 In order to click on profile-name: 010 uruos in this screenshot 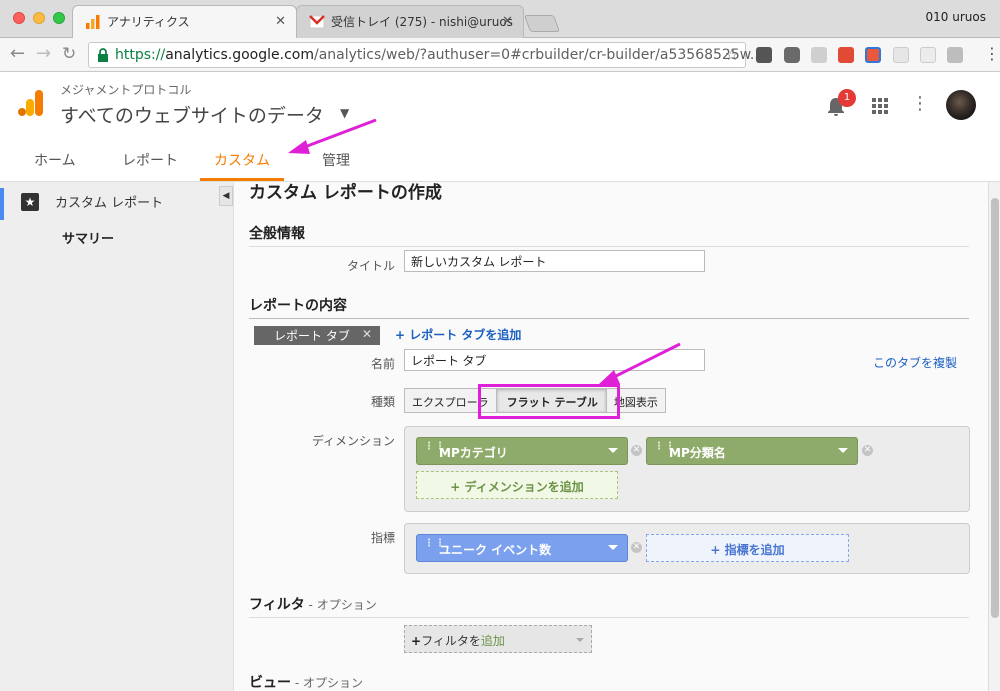, I will do `click(956, 17)`.